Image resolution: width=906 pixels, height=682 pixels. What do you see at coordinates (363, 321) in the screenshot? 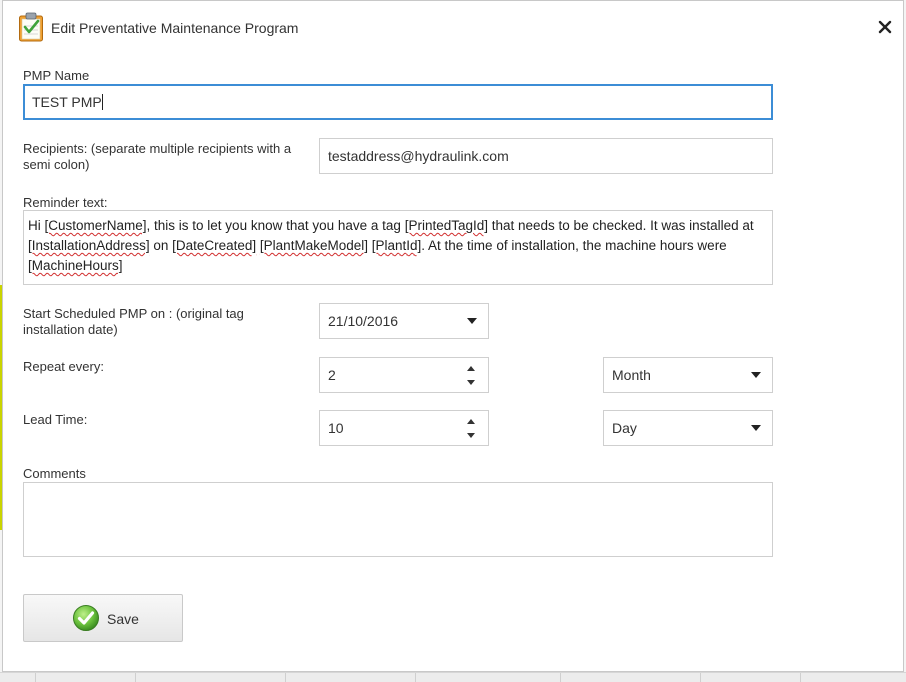
I see `start-date-value: 21/10/2016` at bounding box center [363, 321].